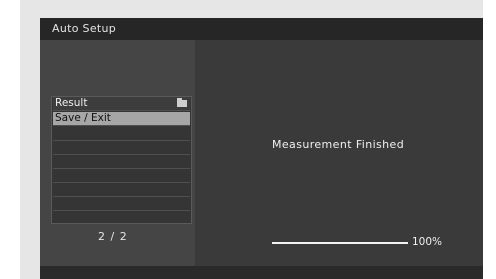 This screenshot has height=279, width=496. What do you see at coordinates (71, 103) in the screenshot?
I see `menu-item-label: Result` at bounding box center [71, 103].